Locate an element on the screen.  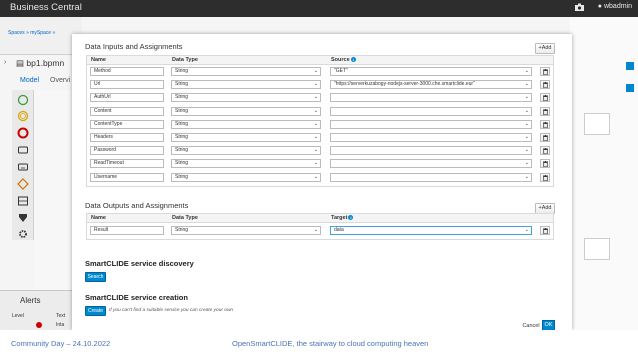
output-type-select: String ⌄ is located at coordinates (246, 230).